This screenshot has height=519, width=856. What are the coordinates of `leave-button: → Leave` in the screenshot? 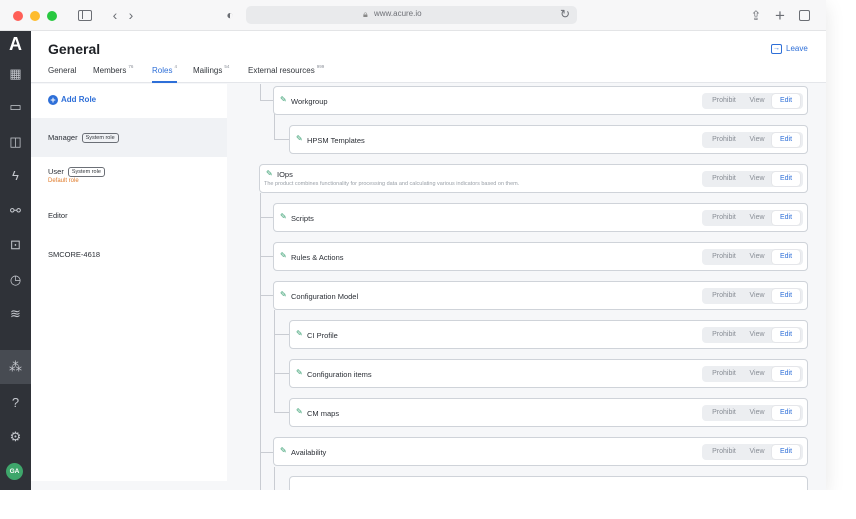 It's located at (789, 49).